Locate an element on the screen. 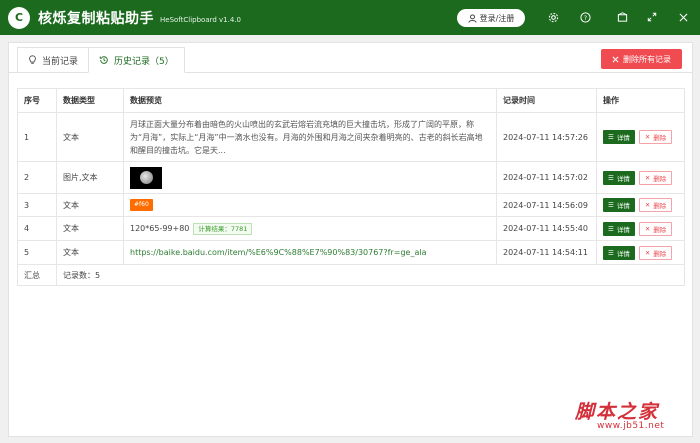 The height and width of the screenshot is (443, 700). summary-row: 汇总 记录数：5 is located at coordinates (351, 275).